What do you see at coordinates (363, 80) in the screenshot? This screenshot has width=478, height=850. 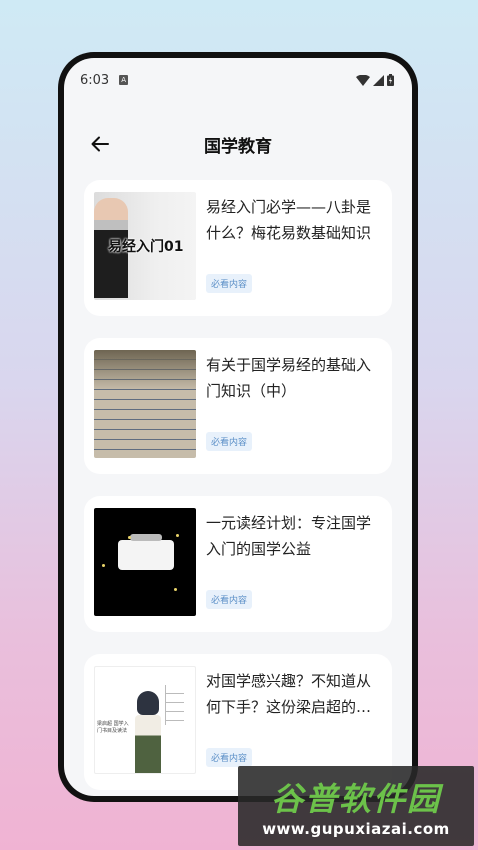 I see `wifi-icon` at bounding box center [363, 80].